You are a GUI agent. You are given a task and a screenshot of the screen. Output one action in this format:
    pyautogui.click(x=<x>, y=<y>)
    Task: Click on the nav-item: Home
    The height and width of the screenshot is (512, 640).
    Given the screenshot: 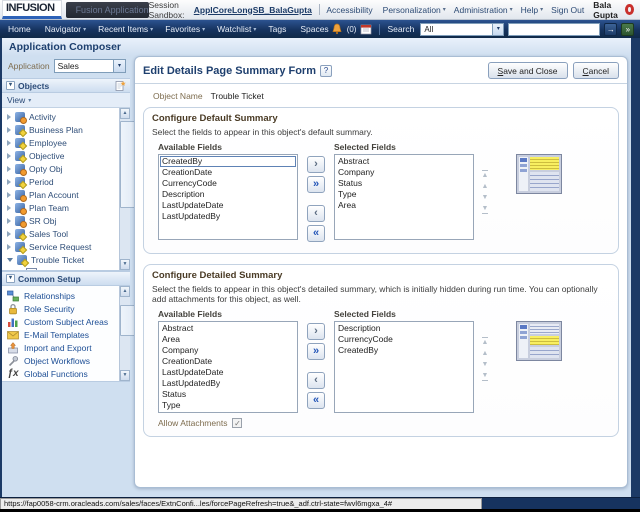 What is the action you would take?
    pyautogui.click(x=20, y=29)
    